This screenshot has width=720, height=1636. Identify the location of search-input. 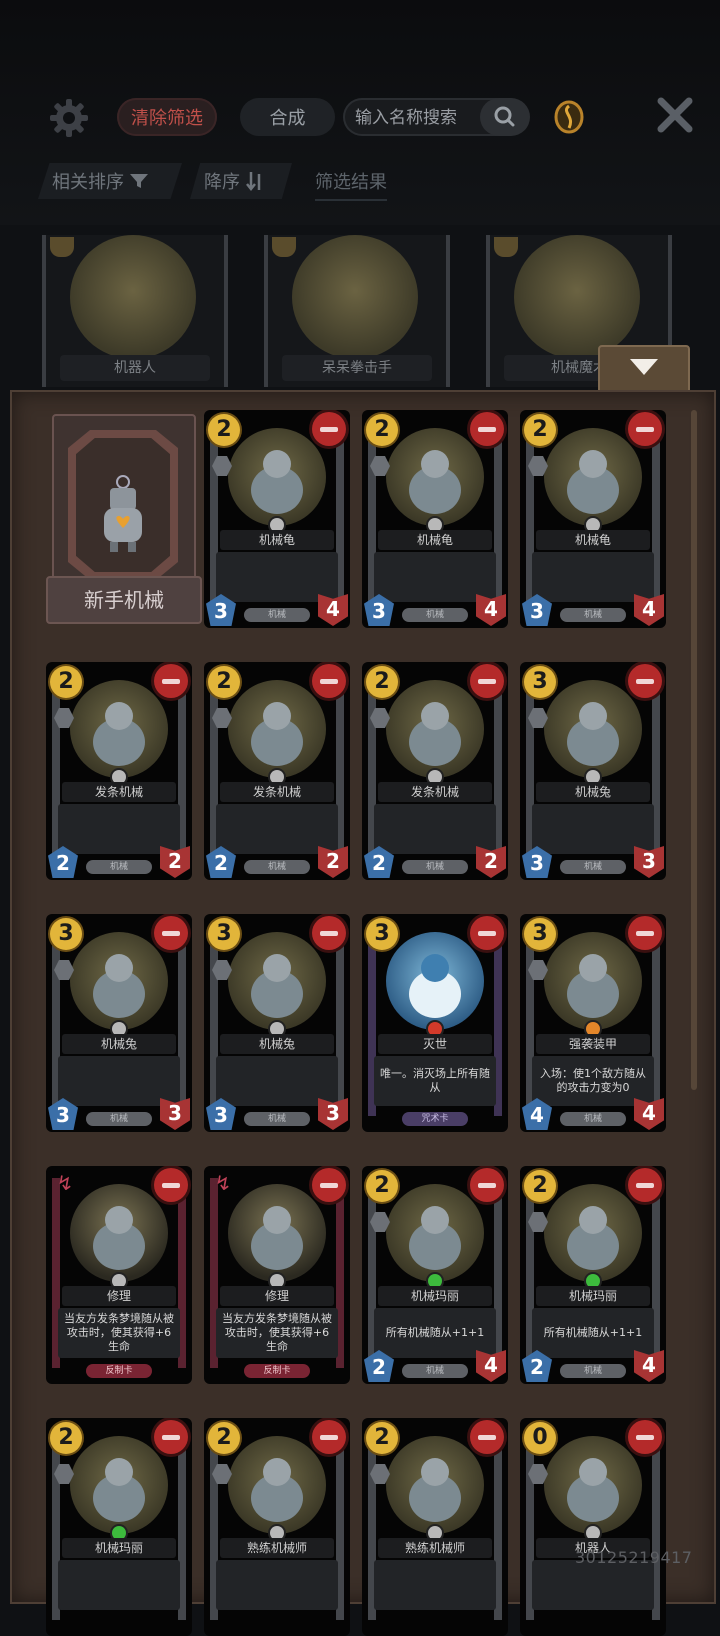
(415, 118).